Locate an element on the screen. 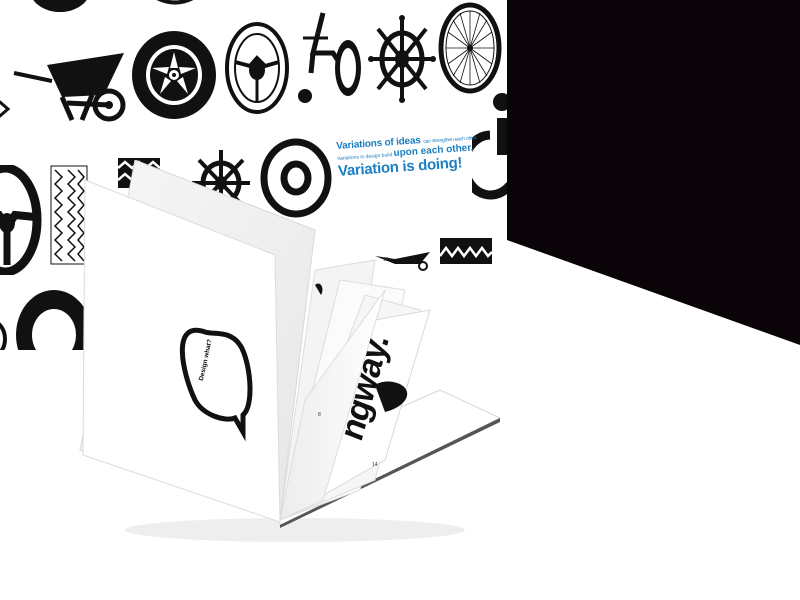  bicycle-wheel-icon is located at coordinates (470, 48).